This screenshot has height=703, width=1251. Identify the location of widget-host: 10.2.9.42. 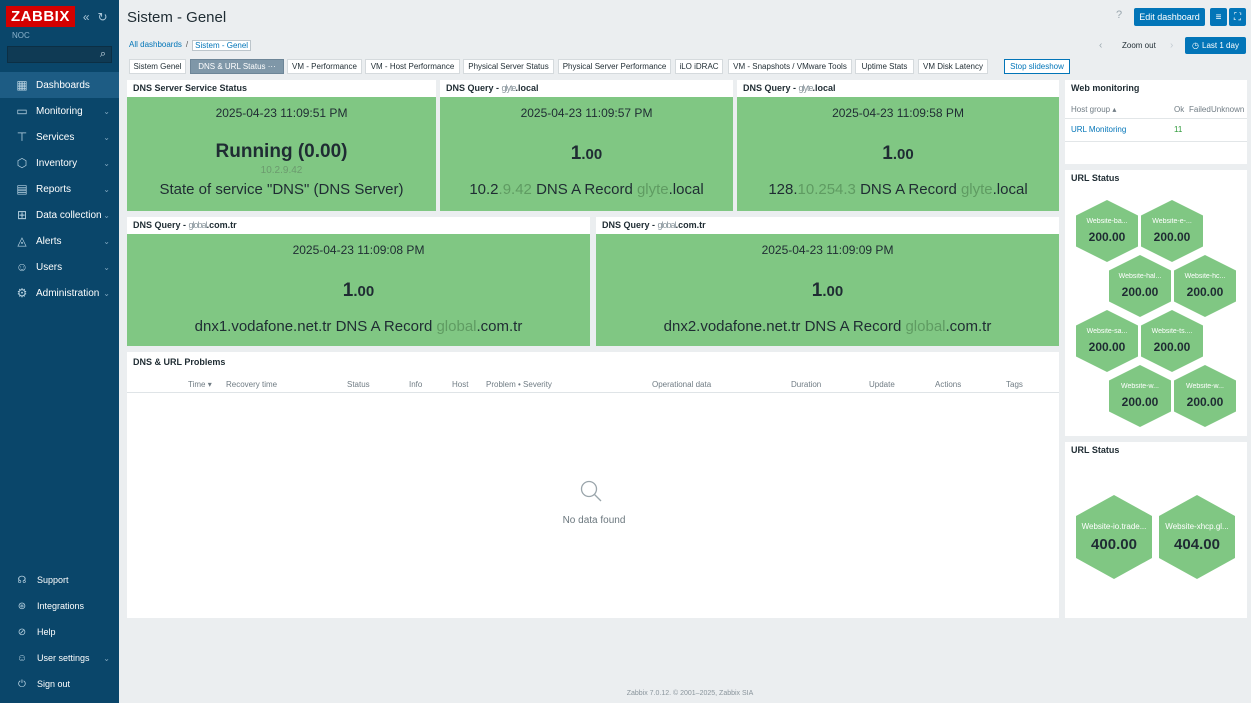
(281, 170).